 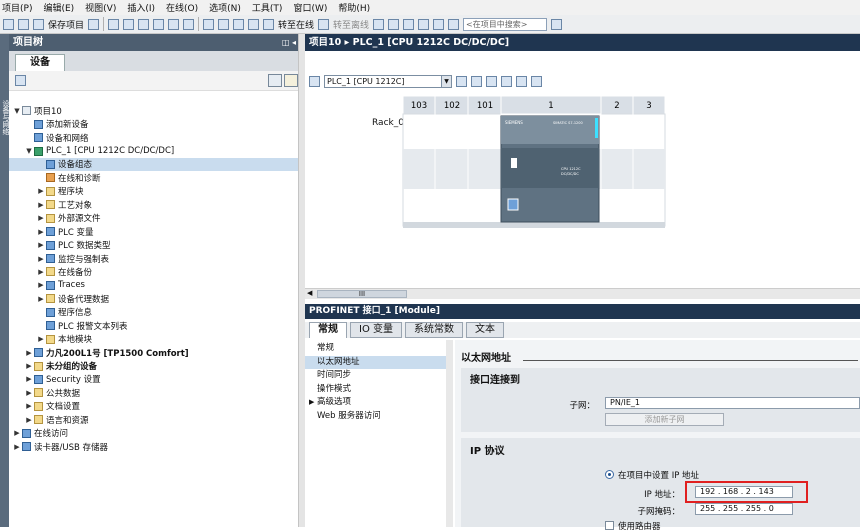 I want to click on menu-edit: 编辑(E), so click(x=58, y=7).